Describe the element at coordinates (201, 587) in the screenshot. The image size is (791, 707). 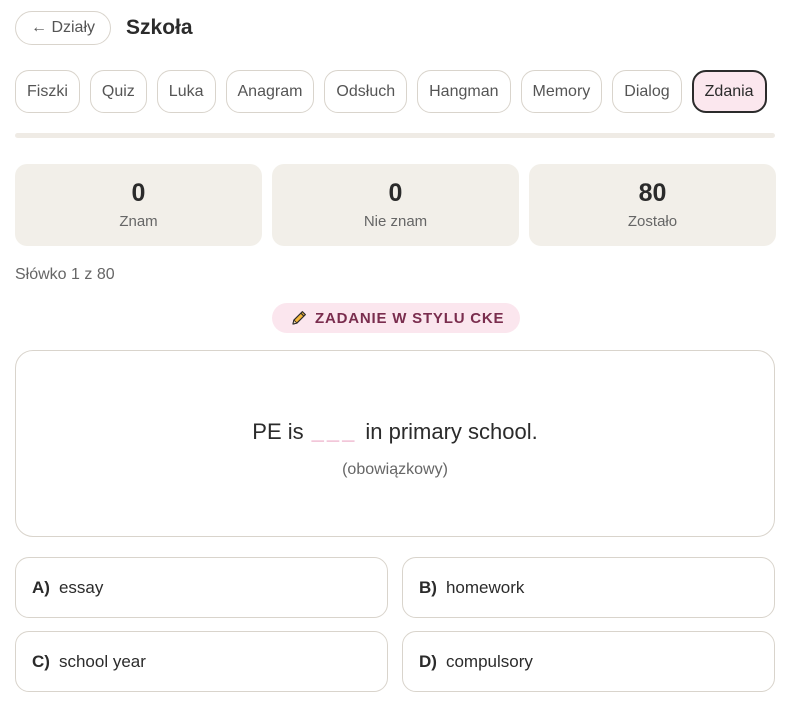
I see `answer-option-a: A) essay` at that location.